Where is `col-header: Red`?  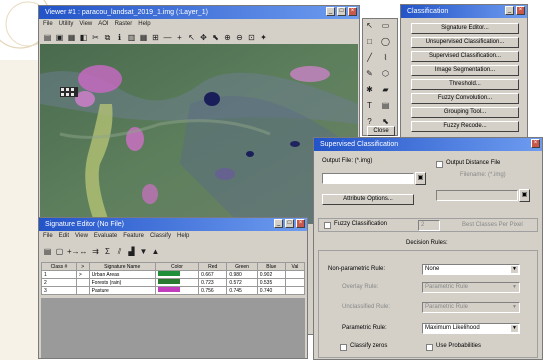 col-header: Red is located at coordinates (213, 266).